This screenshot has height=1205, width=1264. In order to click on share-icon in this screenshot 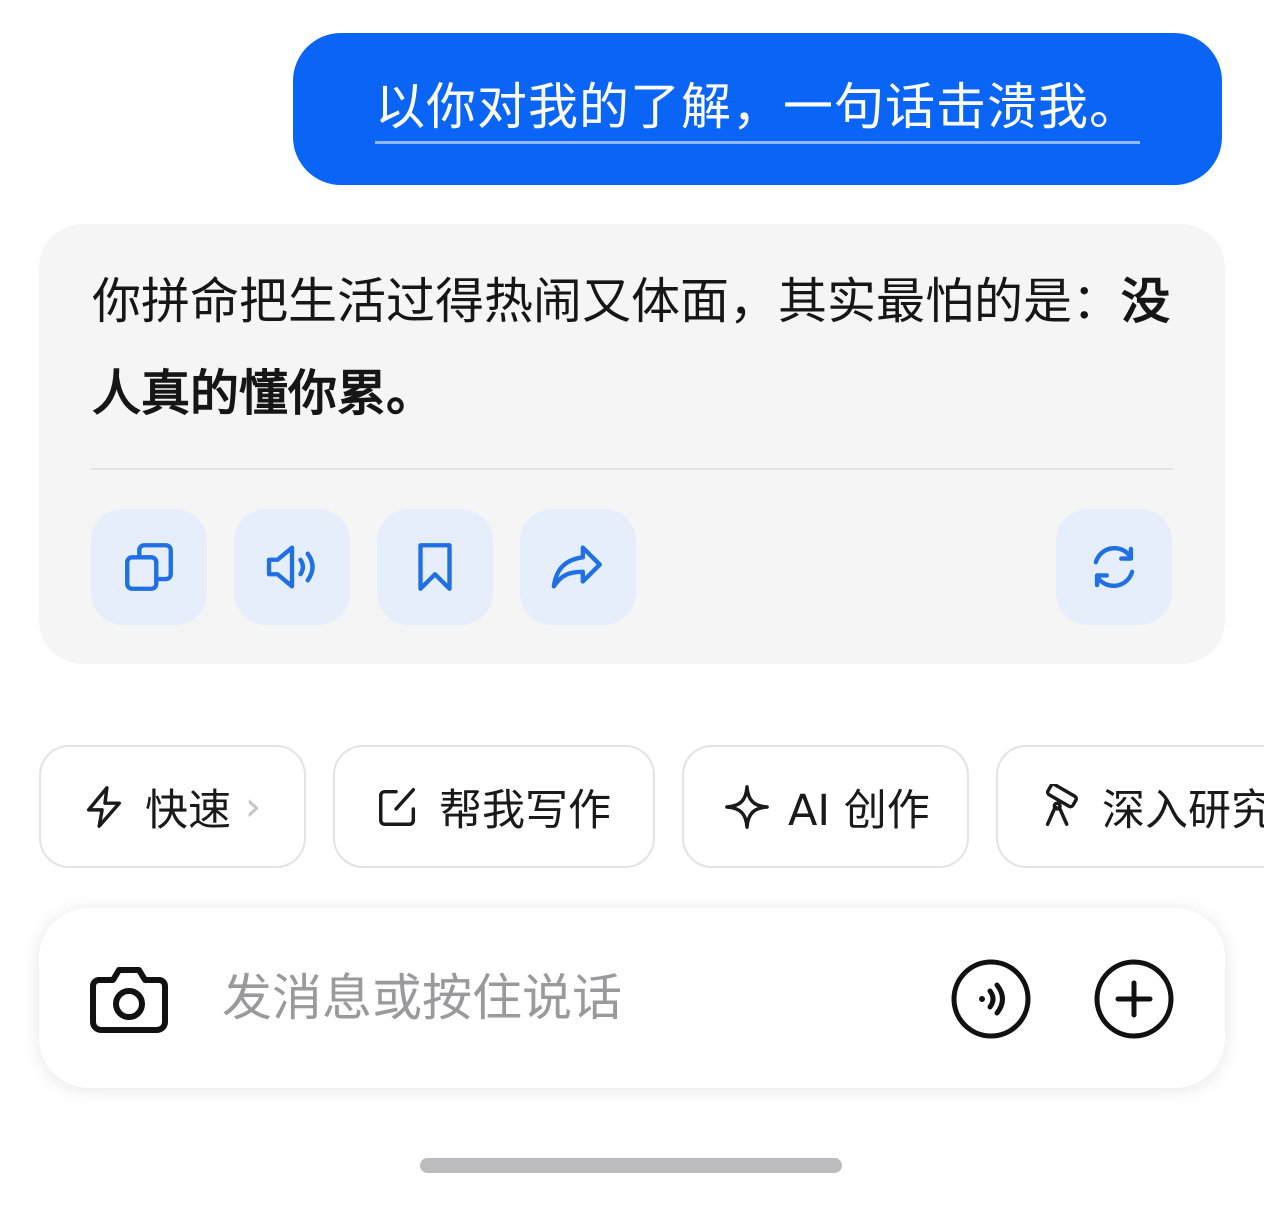, I will do `click(576, 567)`.